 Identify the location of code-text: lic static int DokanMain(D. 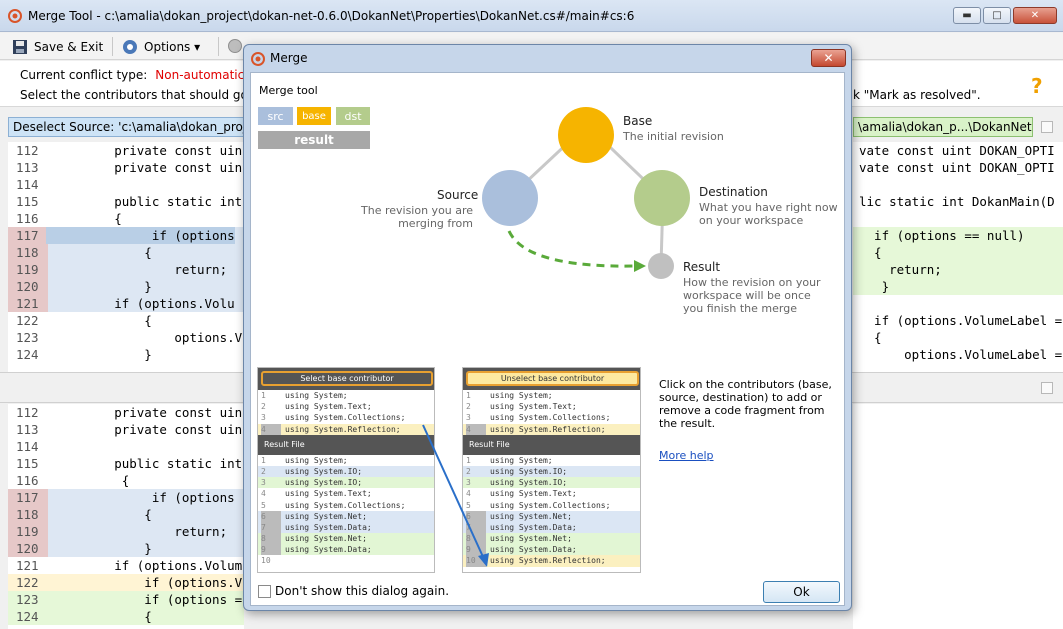
(957, 201).